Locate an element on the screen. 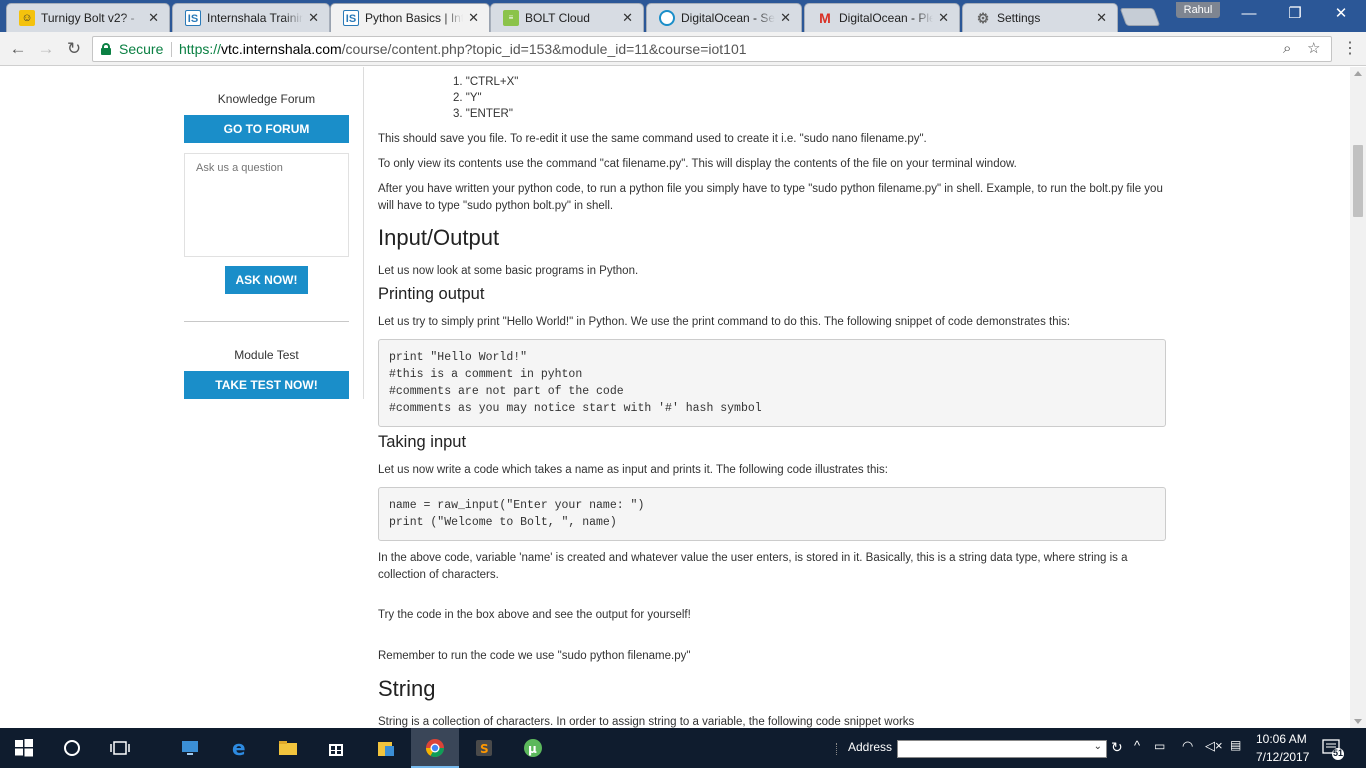 This screenshot has width=1366, height=768. action-center-button: 51 is located at coordinates (1333, 749).